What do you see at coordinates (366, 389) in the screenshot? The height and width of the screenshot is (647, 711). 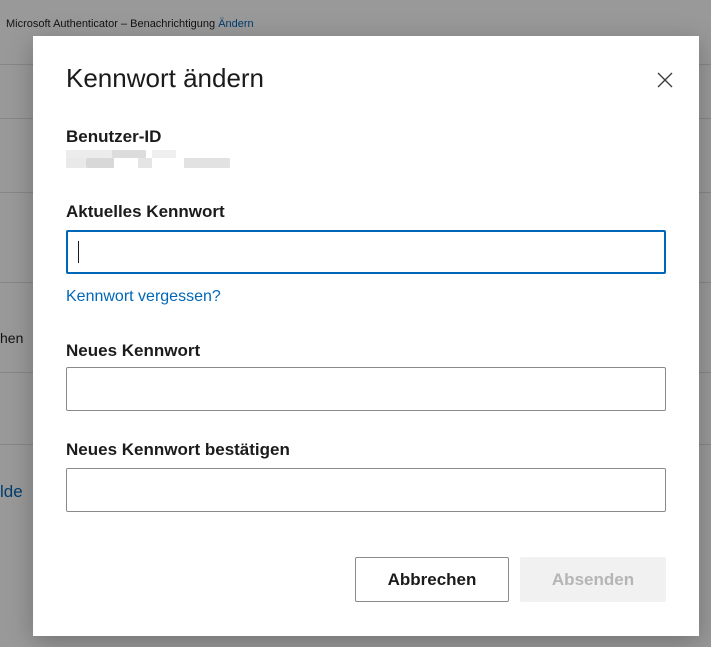 I see `new-password-input` at bounding box center [366, 389].